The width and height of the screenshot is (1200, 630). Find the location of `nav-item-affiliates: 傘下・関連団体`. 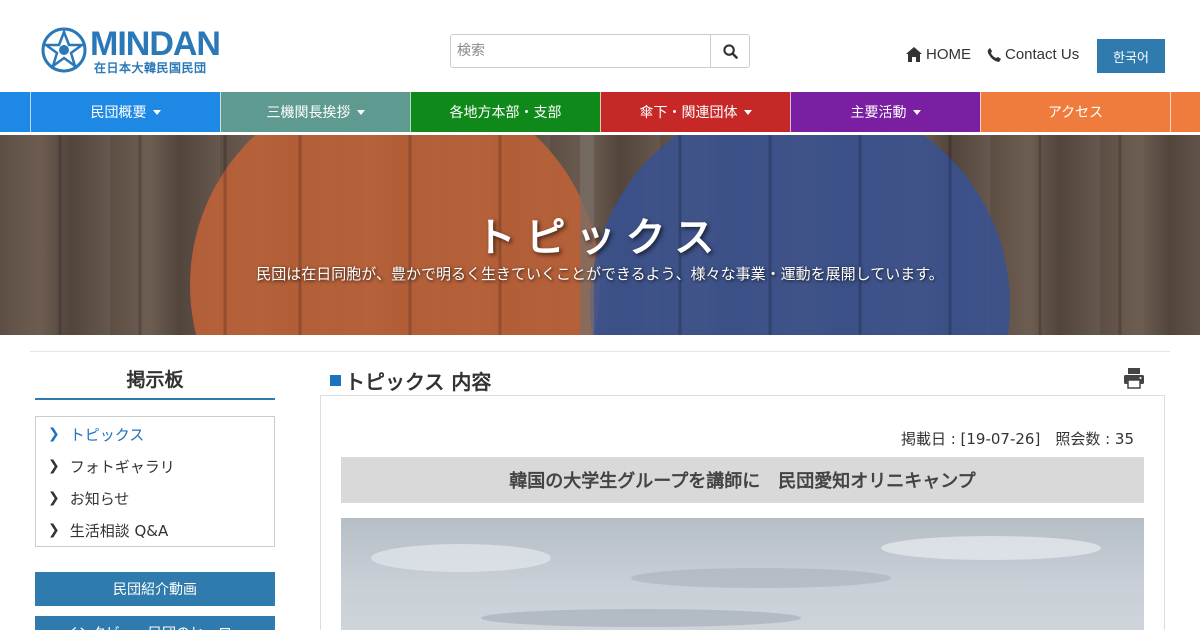

nav-item-affiliates: 傘下・関連団体 is located at coordinates (695, 112).